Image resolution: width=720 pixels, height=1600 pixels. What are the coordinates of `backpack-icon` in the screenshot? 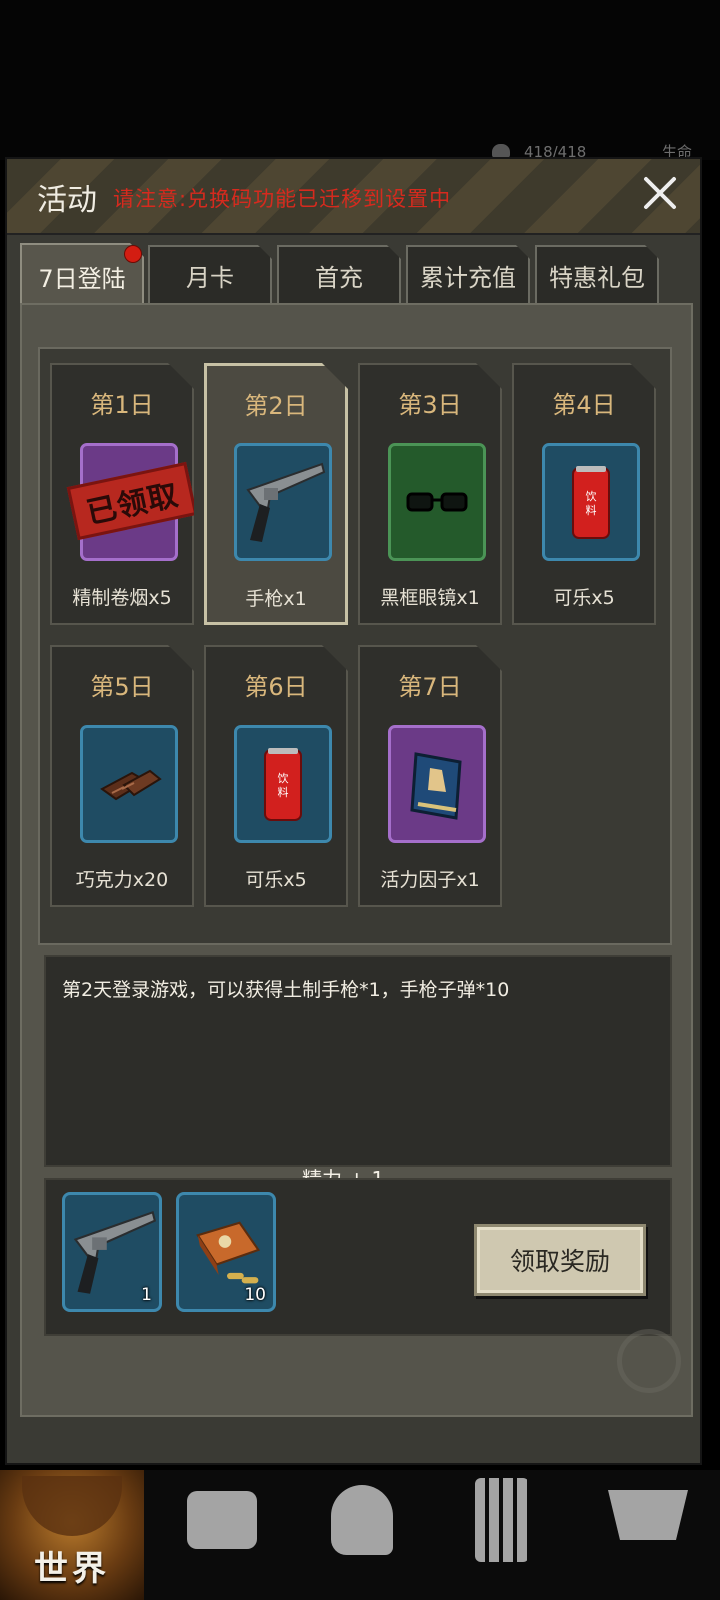 It's located at (222, 1520).